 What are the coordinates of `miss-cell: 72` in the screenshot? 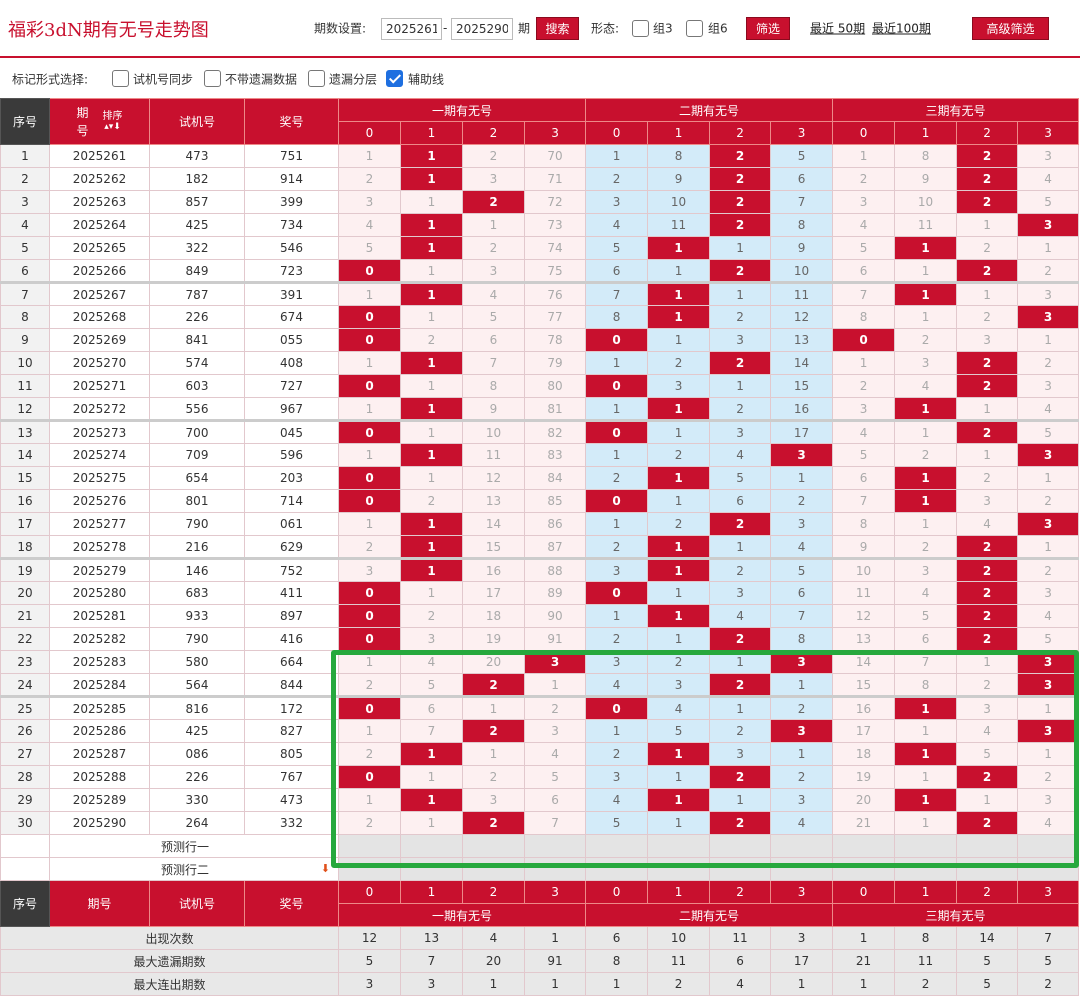 It's located at (555, 202).